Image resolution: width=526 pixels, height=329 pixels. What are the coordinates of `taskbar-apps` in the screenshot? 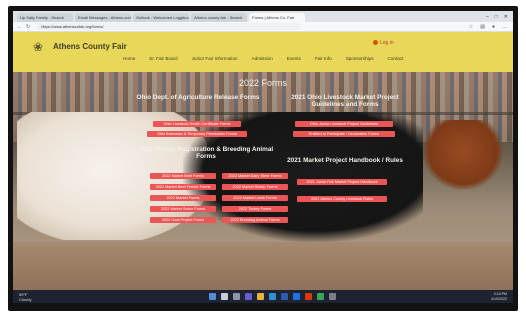 It's located at (272, 296).